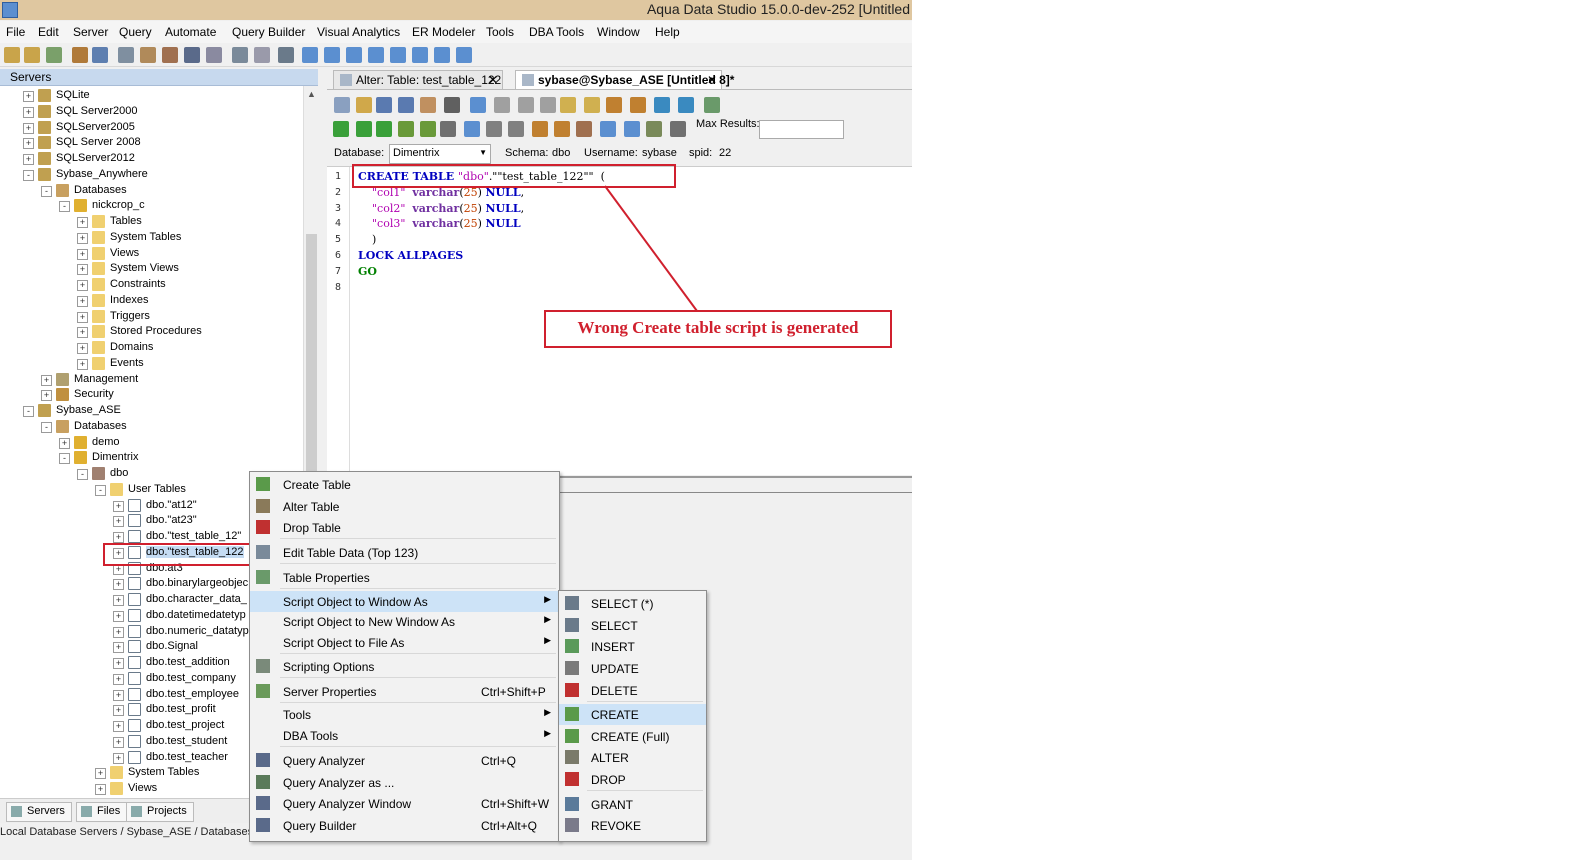  What do you see at coordinates (102, 812) in the screenshot?
I see `panel-tab-files: Files` at bounding box center [102, 812].